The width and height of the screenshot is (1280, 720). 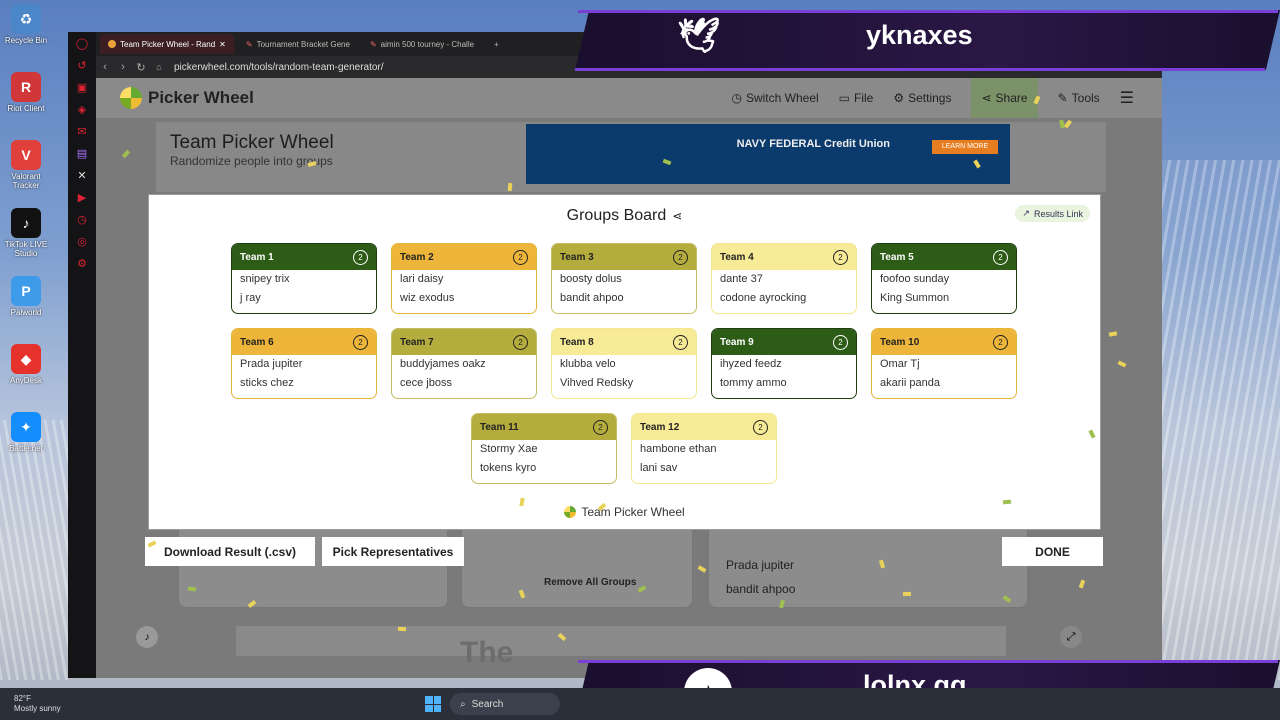 I want to click on tab-team-picker: Team Picker Wheel - Rand ✕, so click(x=167, y=44).